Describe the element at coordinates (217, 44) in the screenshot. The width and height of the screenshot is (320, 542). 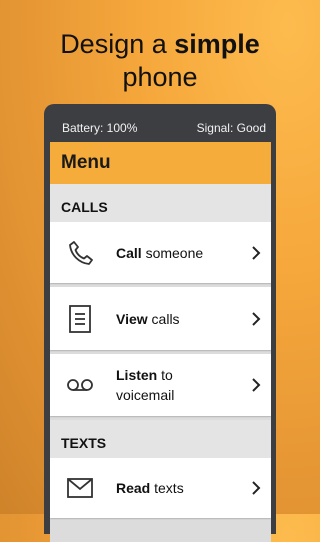
I see `headline-bold: simple` at that location.